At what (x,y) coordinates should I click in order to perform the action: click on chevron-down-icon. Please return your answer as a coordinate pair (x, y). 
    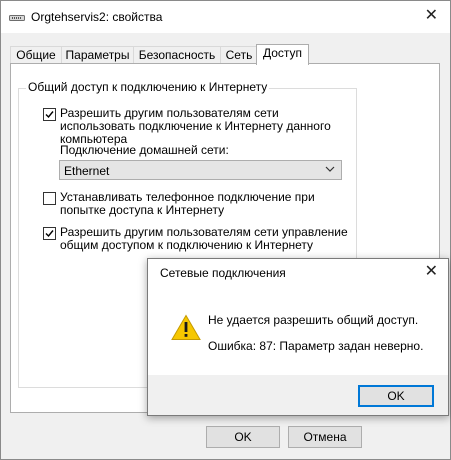
    Looking at the image, I should click on (330, 169).